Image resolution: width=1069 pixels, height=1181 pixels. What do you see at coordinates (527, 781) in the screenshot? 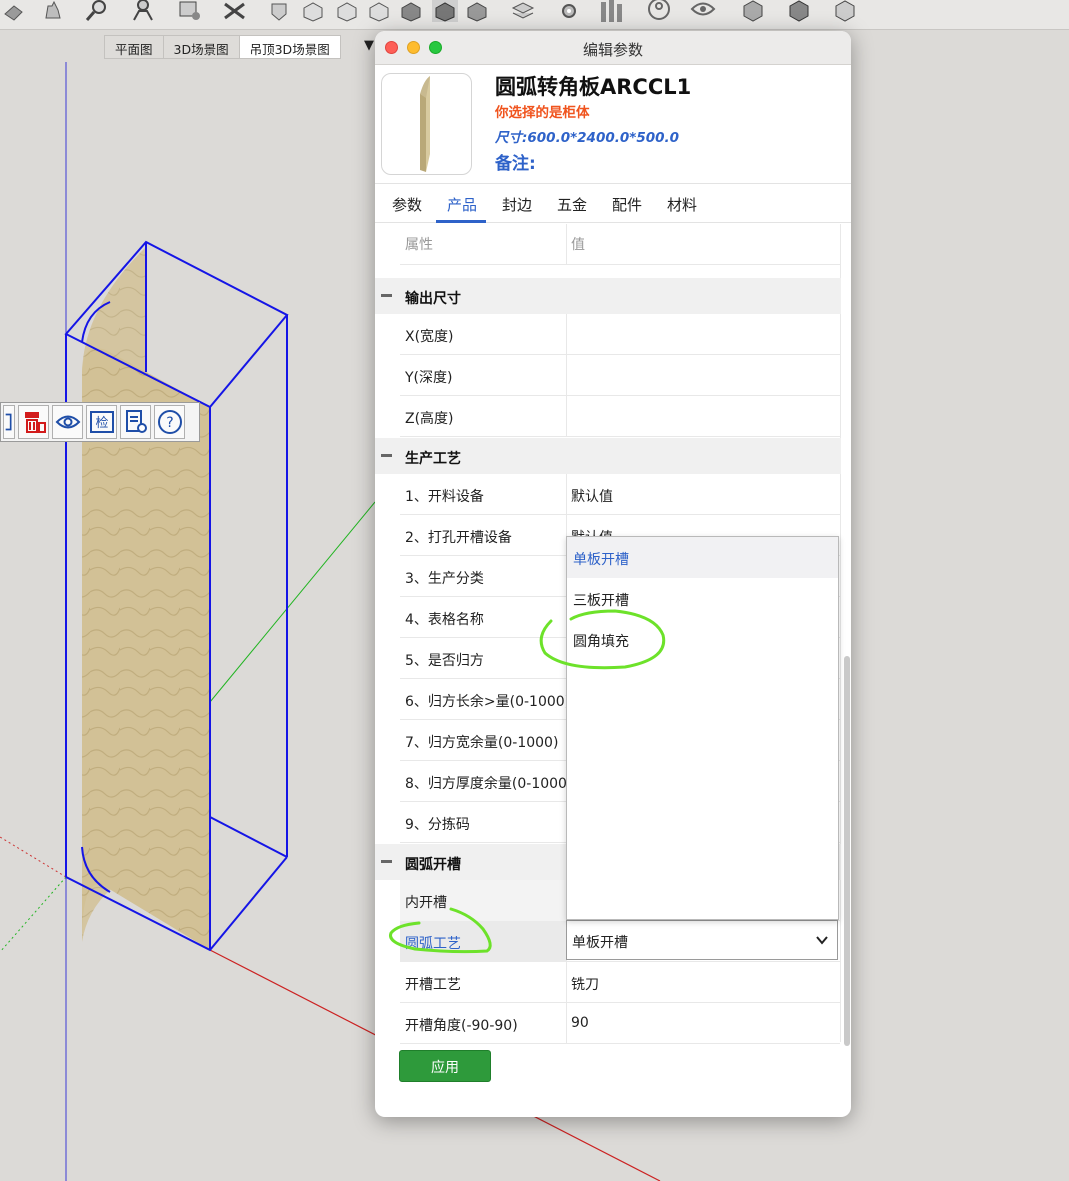
I see `annotation-marks` at bounding box center [527, 781].